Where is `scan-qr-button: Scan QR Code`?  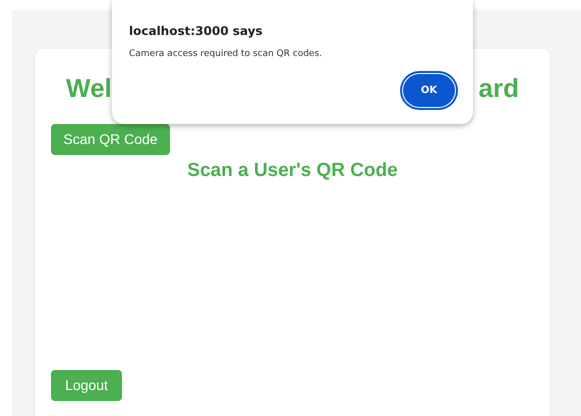 scan-qr-button: Scan QR Code is located at coordinates (110, 139).